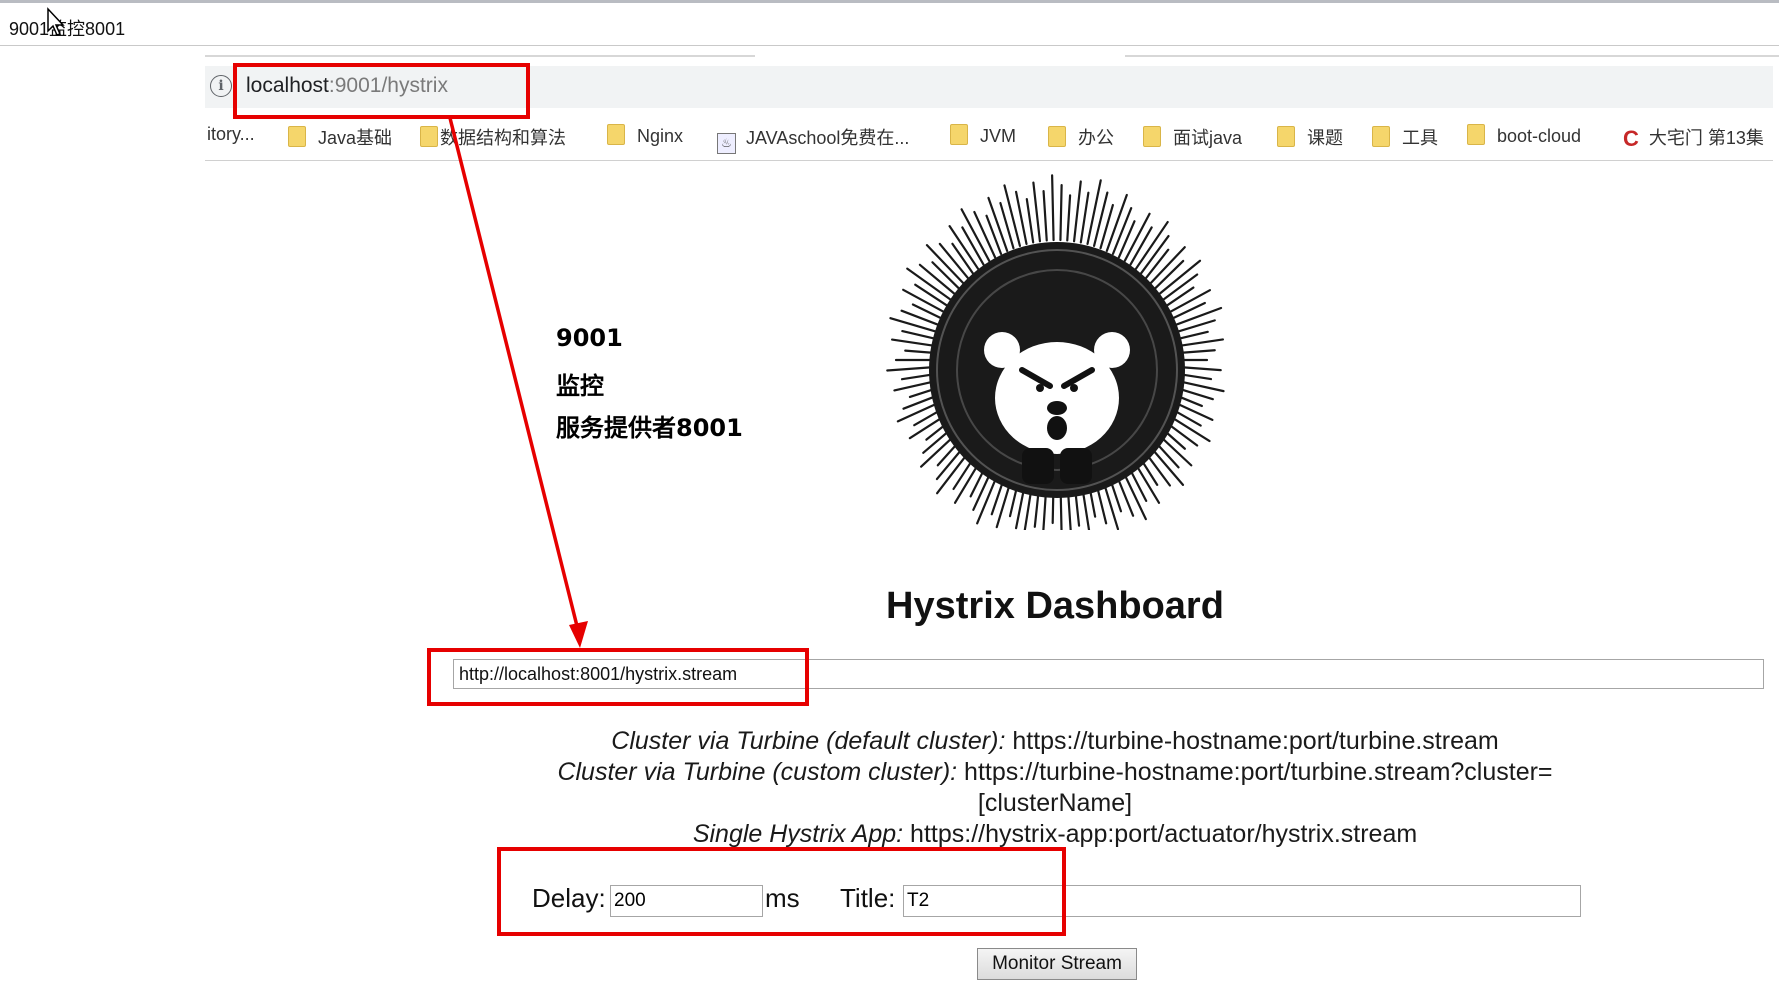 This screenshot has height=992, width=1779. Describe the element at coordinates (983, 135) in the screenshot. I see `bookmark-item: JVM` at that location.